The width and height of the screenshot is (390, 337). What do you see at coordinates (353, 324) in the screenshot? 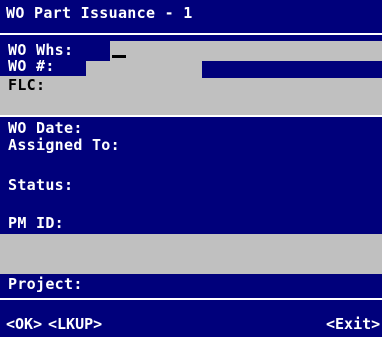
I see `exit-key: <Exit>` at bounding box center [353, 324].